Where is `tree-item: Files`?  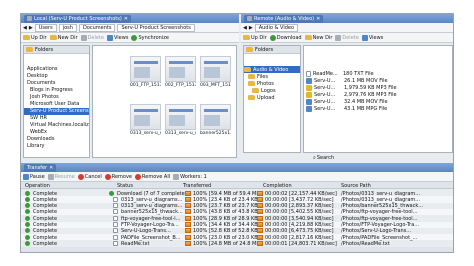 tree-item: Files is located at coordinates (272, 76).